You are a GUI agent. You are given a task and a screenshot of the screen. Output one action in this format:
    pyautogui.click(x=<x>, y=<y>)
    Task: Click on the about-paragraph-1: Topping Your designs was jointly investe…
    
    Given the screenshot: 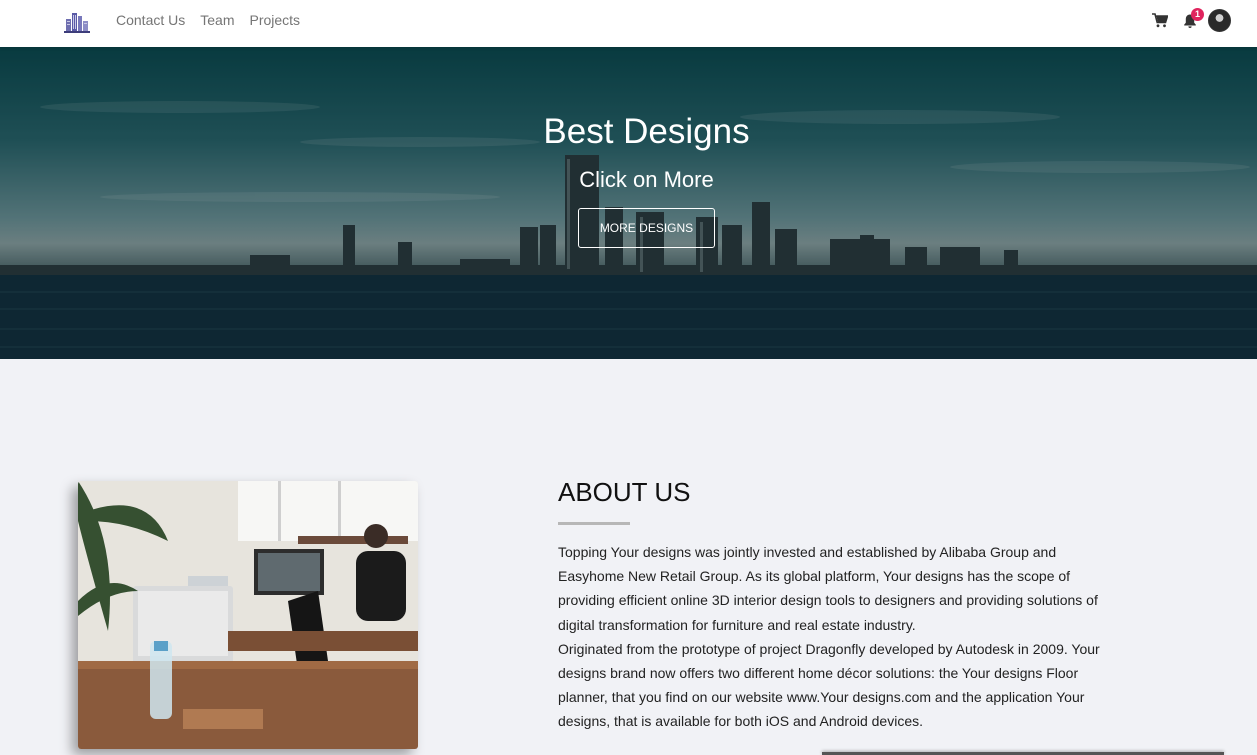 What is the action you would take?
    pyautogui.click(x=828, y=588)
    